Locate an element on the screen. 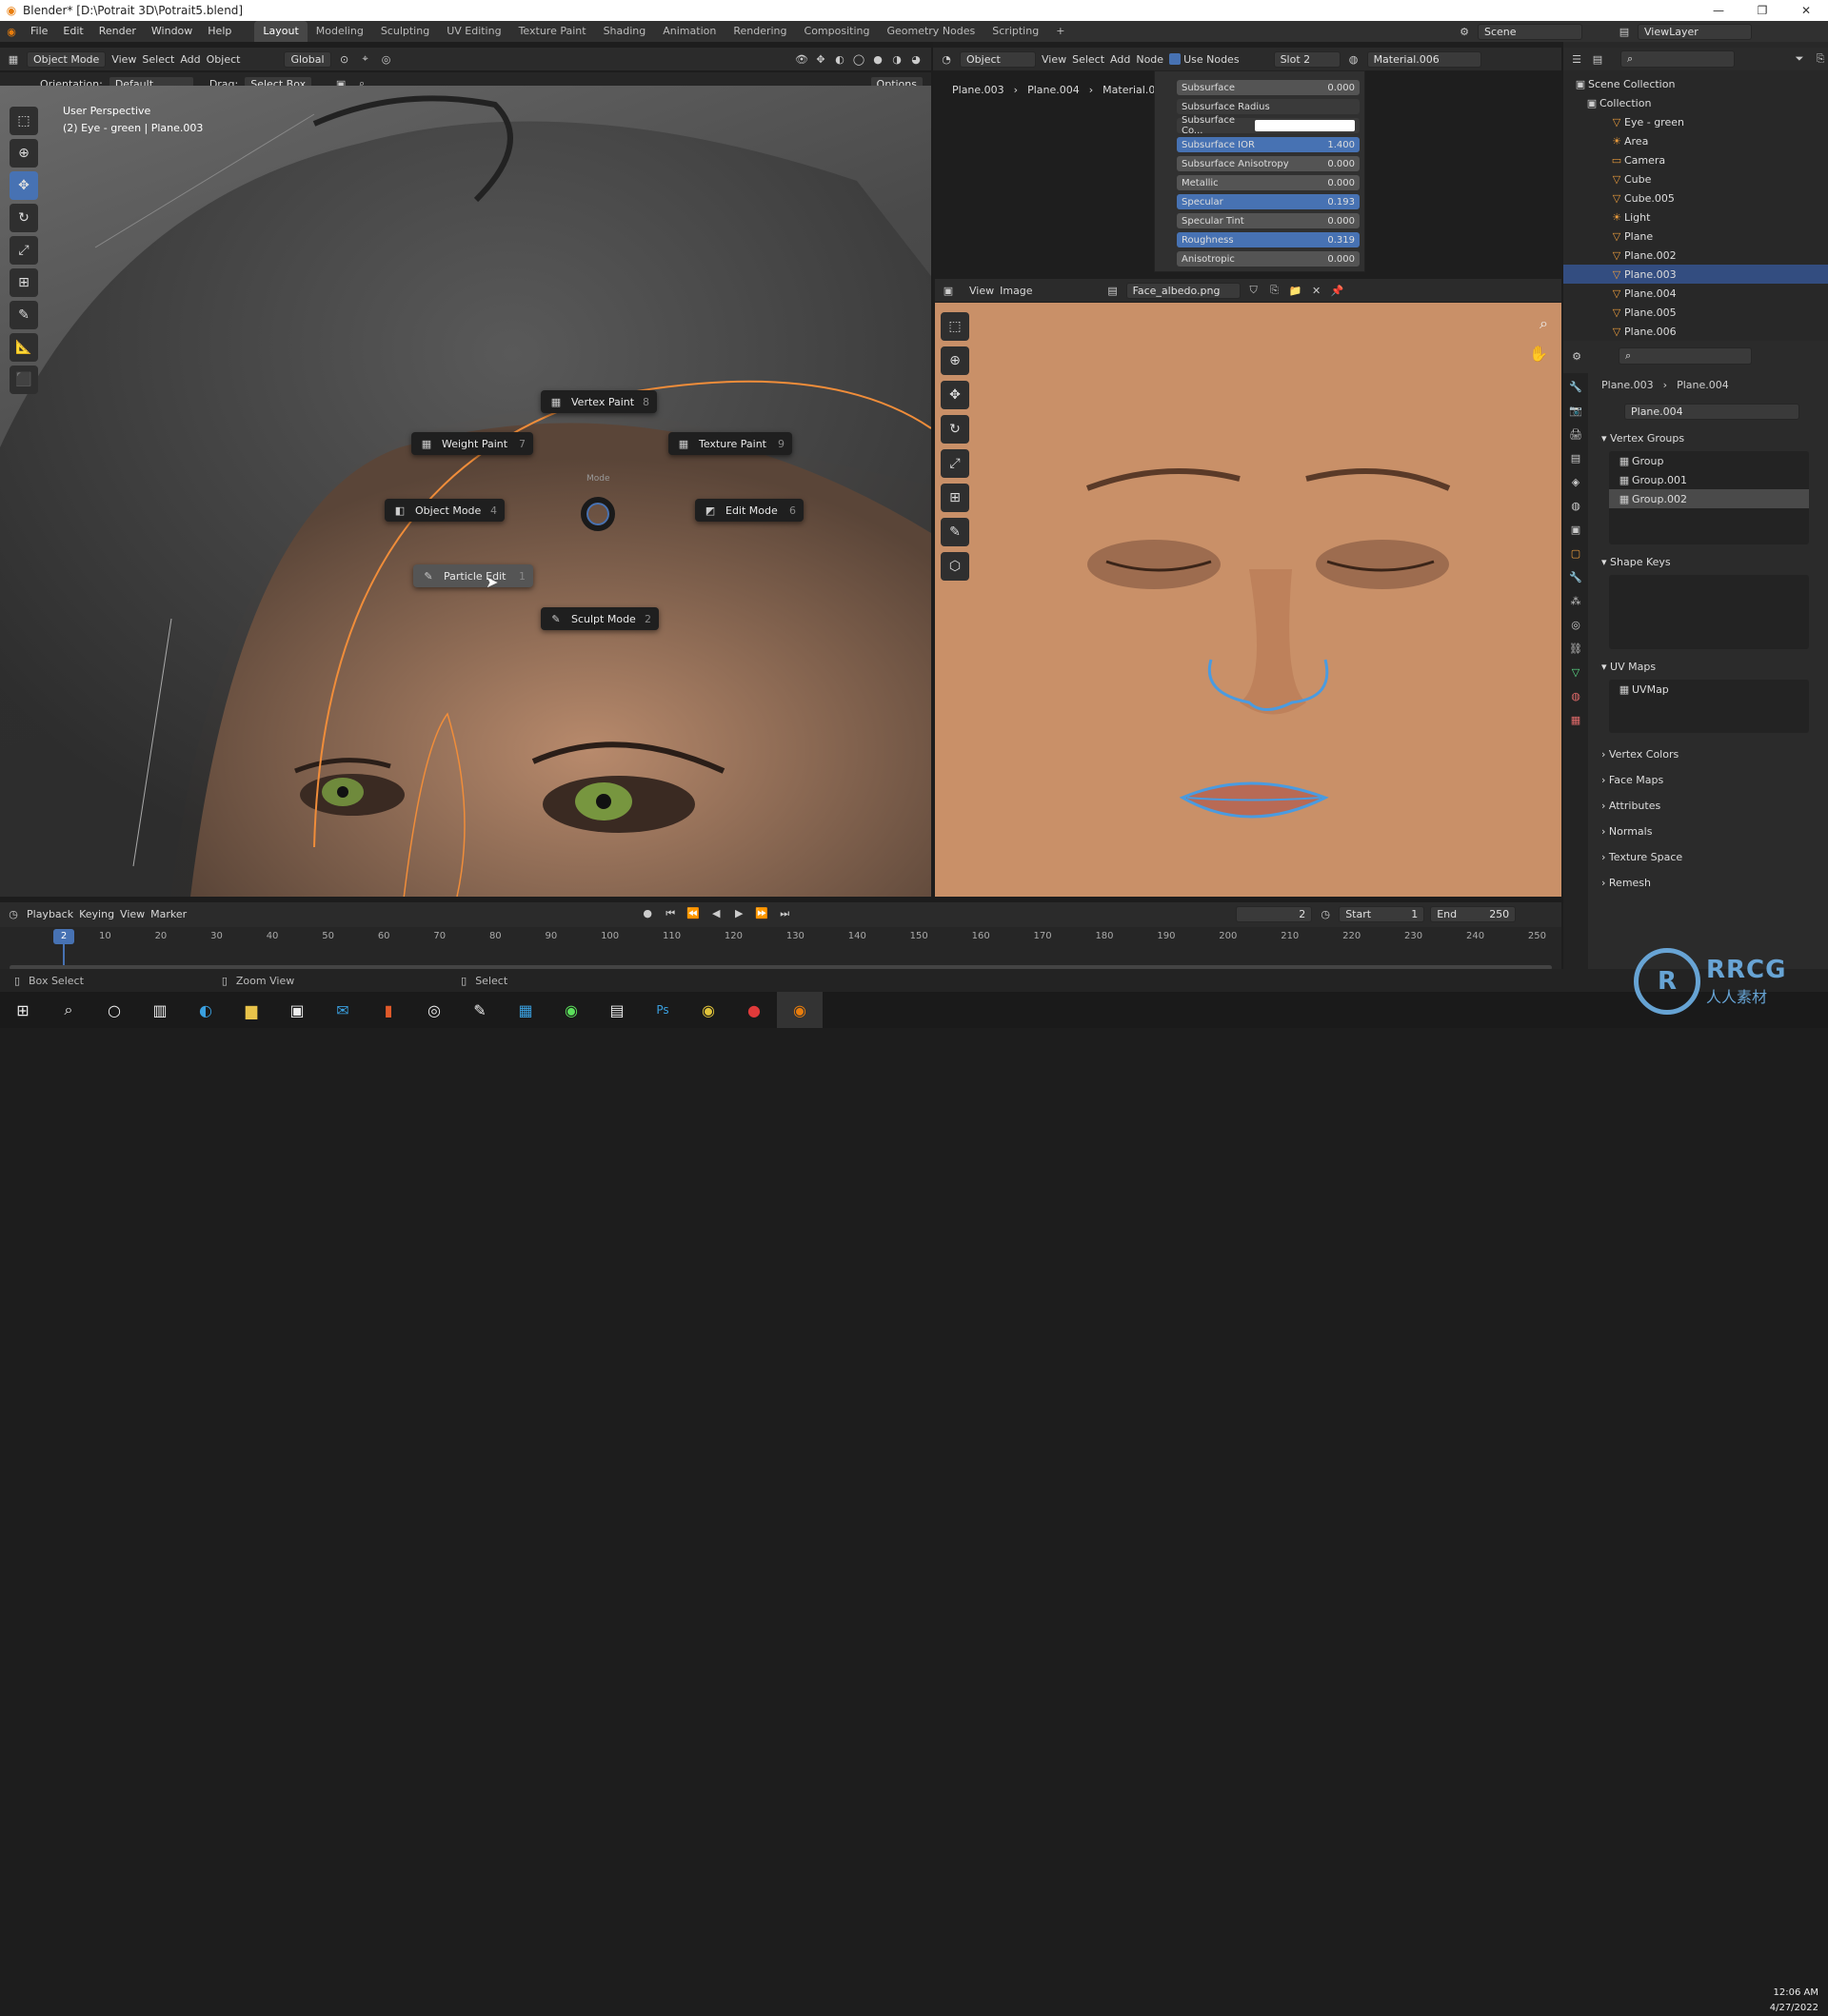  mail-icon: ✉ is located at coordinates (343, 1010).